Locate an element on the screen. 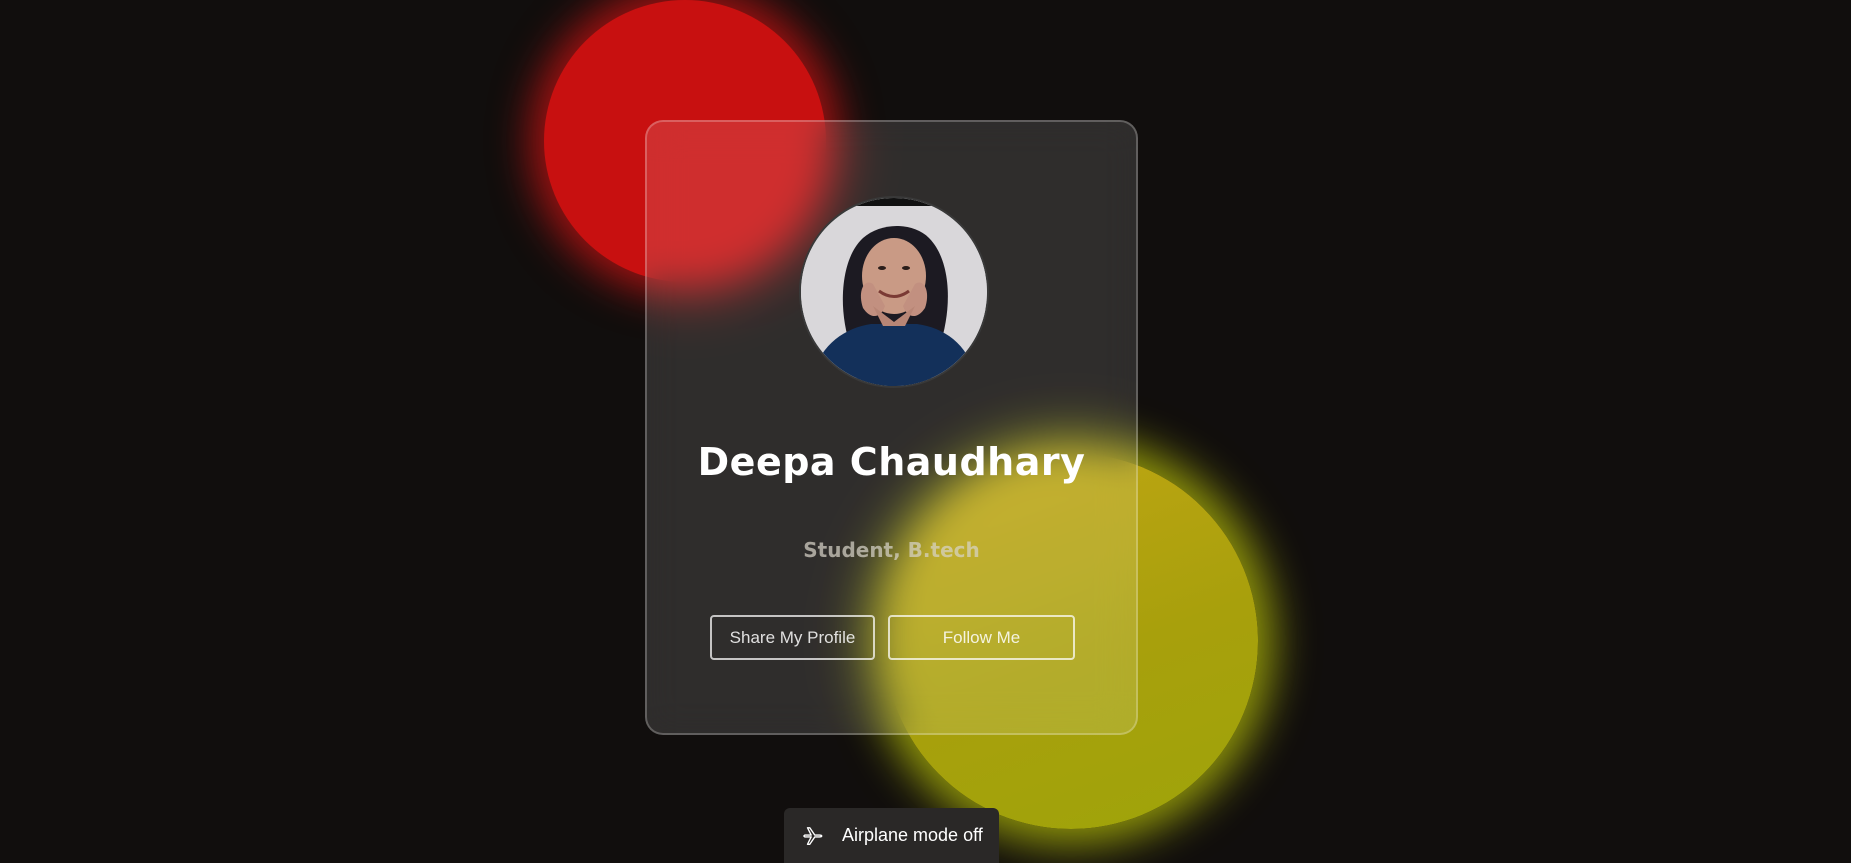 Image resolution: width=1851 pixels, height=863 pixels. follow-button: Follow Me is located at coordinates (981, 637).